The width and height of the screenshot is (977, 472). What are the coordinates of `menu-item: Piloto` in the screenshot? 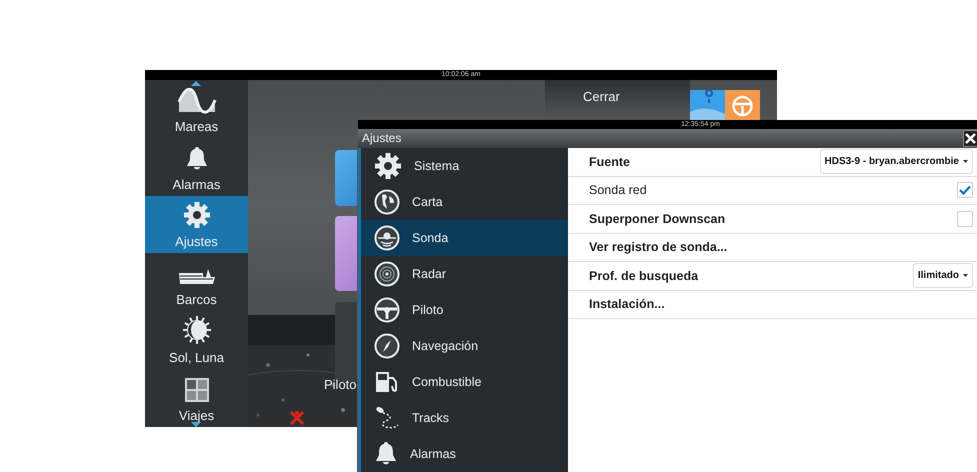 It's located at (464, 310).